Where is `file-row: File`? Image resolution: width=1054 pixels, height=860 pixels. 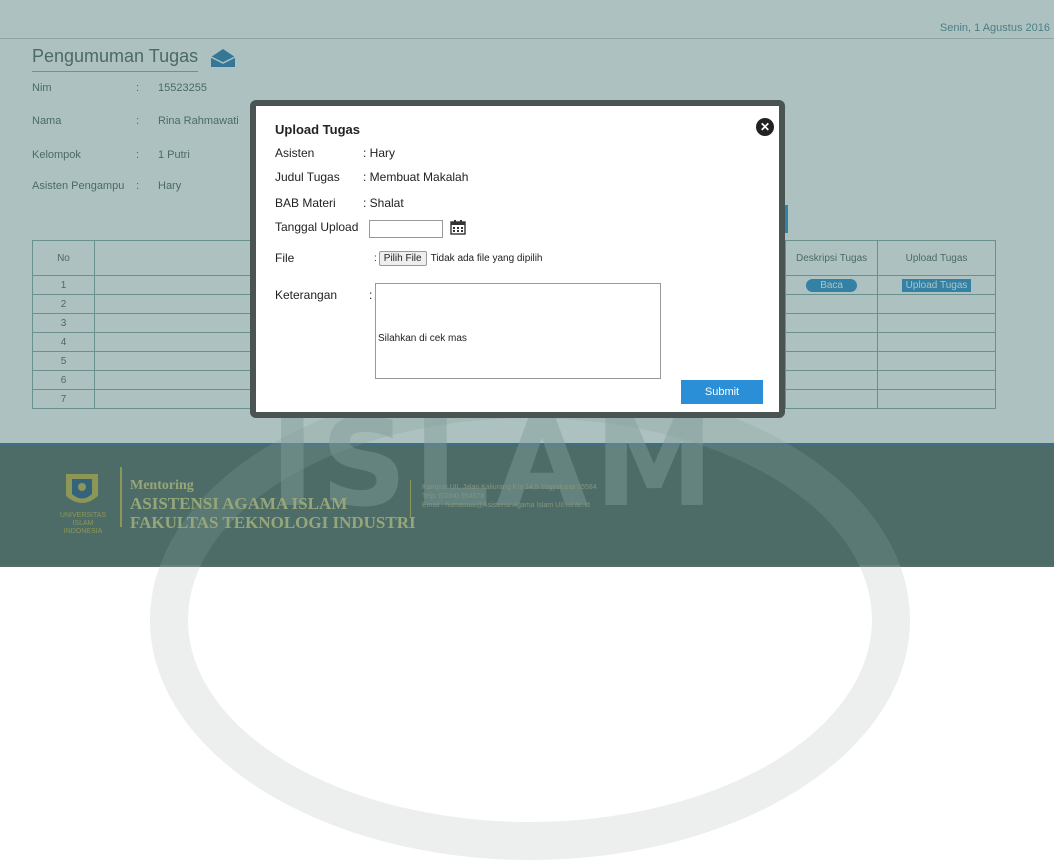 file-row: File is located at coordinates (284, 258).